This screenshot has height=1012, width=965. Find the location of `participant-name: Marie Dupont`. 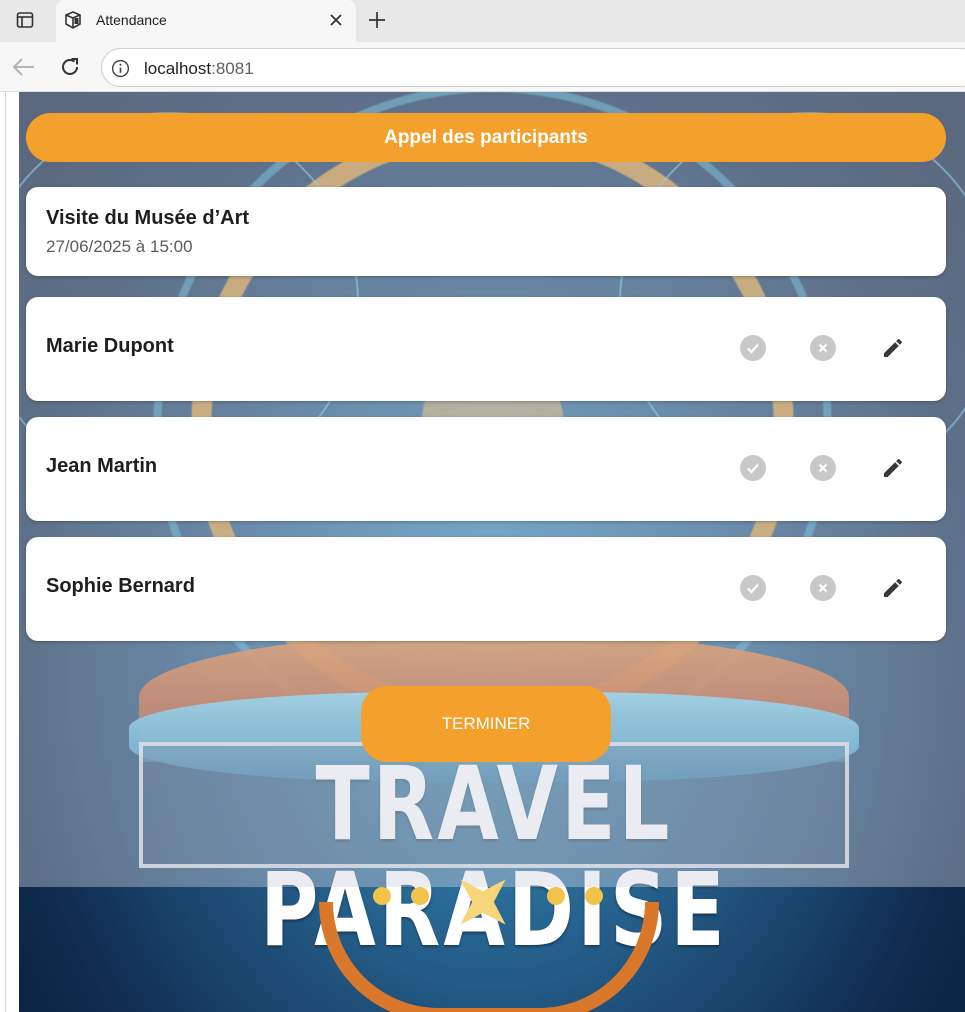

participant-name: Marie Dupont is located at coordinates (110, 346).